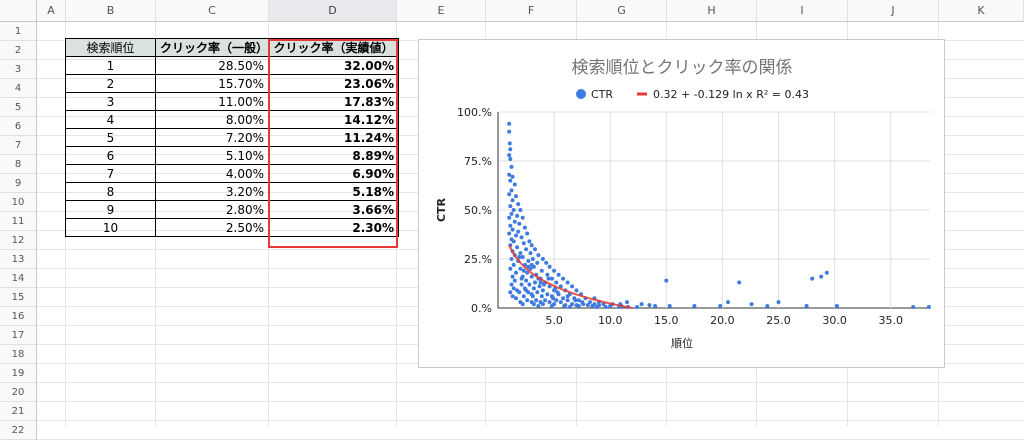 This screenshot has width=1024, height=440. Describe the element at coordinates (333, 101) in the screenshot. I see `cell-ctr-actual: 17.83%` at that location.